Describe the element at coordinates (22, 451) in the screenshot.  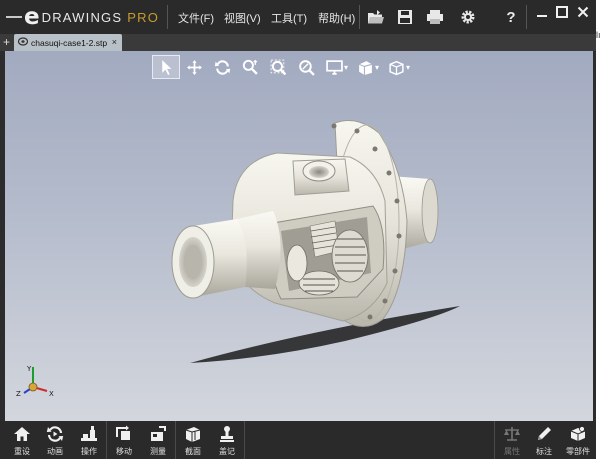
I see `reset-label: 重设` at that location.